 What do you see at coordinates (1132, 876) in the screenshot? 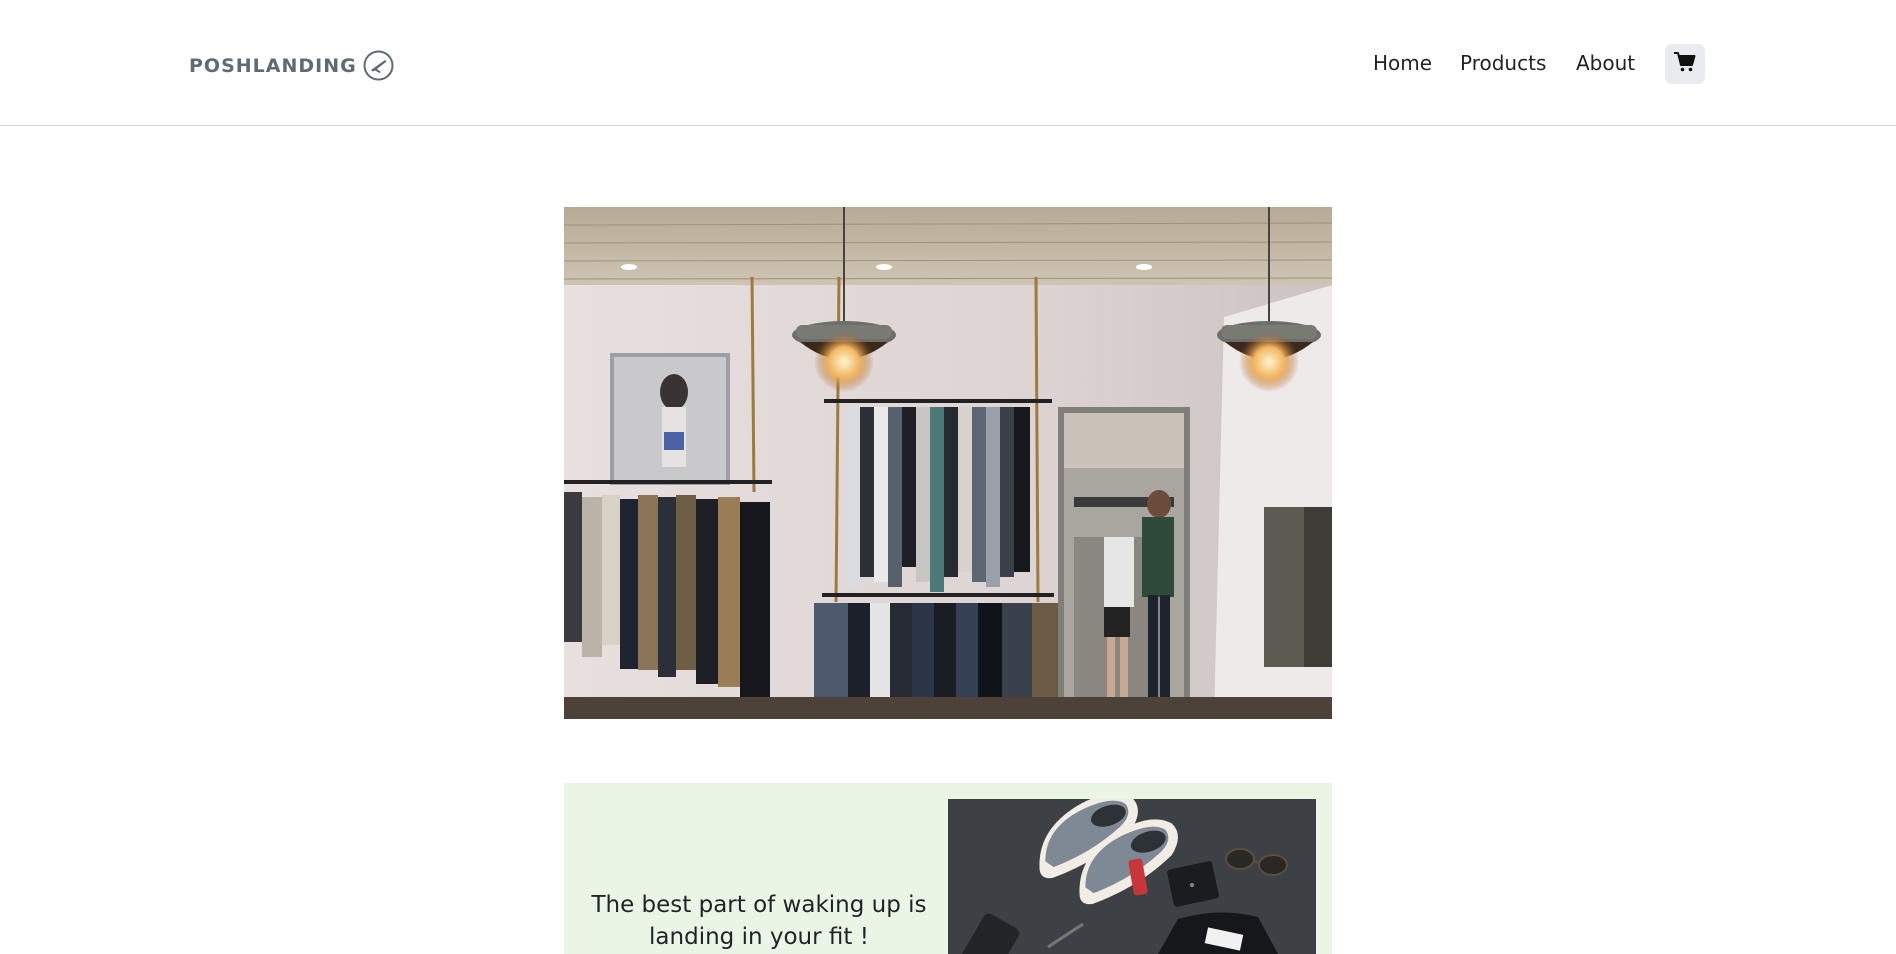
I see `promo-image` at bounding box center [1132, 876].